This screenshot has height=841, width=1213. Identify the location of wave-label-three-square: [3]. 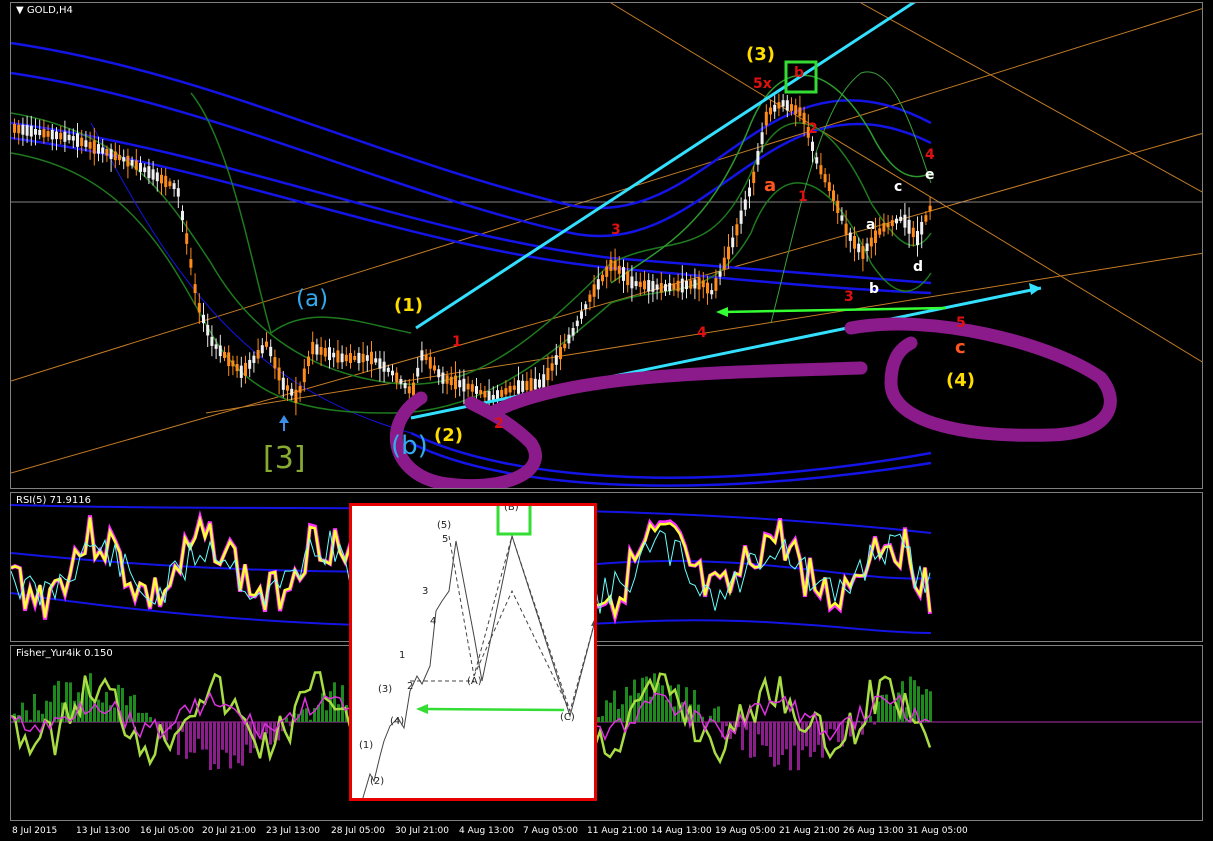
(284, 458).